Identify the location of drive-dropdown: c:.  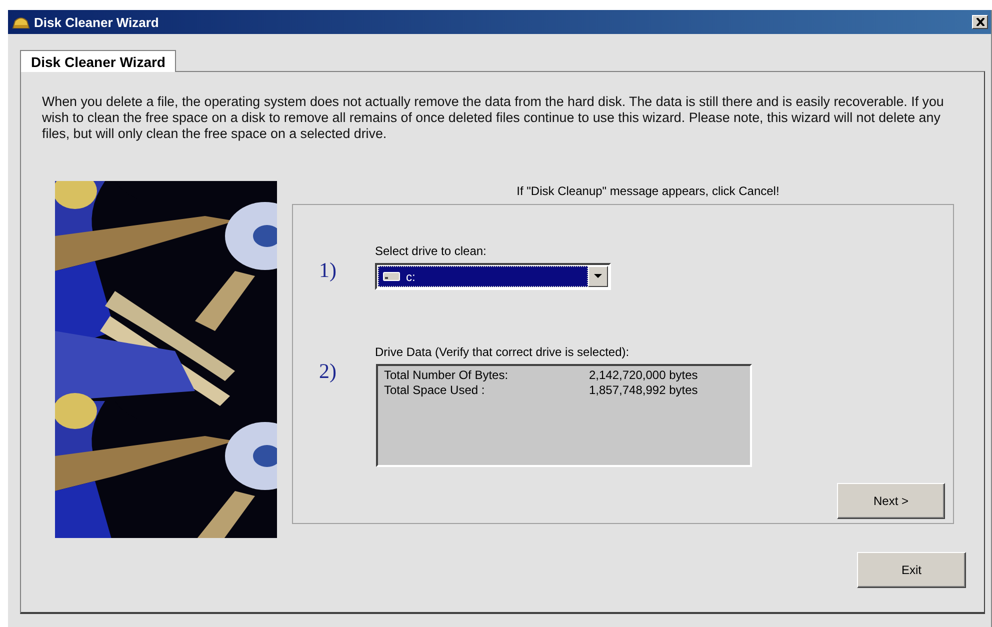
(493, 276).